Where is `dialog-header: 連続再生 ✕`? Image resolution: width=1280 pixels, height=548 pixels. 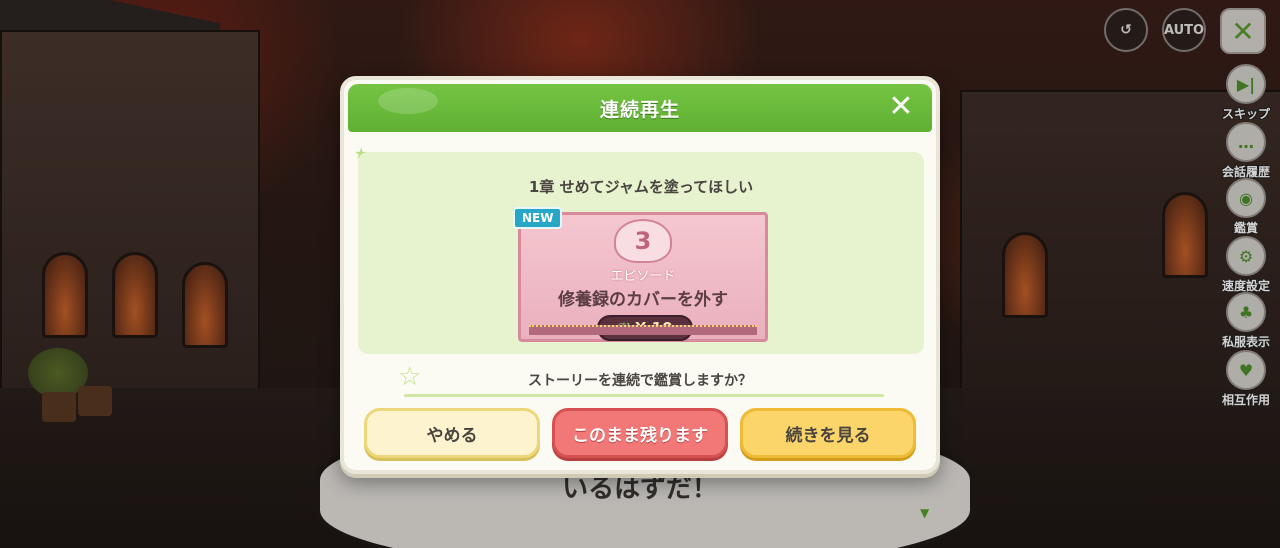 dialog-header: 連続再生 ✕ is located at coordinates (640, 108).